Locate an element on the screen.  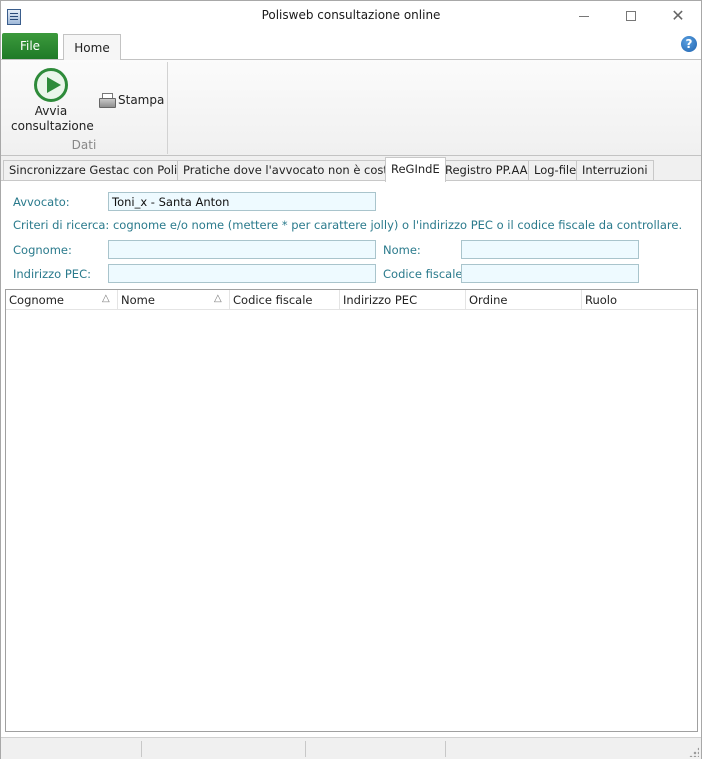
col-ordine: Ordine is located at coordinates (524, 300).